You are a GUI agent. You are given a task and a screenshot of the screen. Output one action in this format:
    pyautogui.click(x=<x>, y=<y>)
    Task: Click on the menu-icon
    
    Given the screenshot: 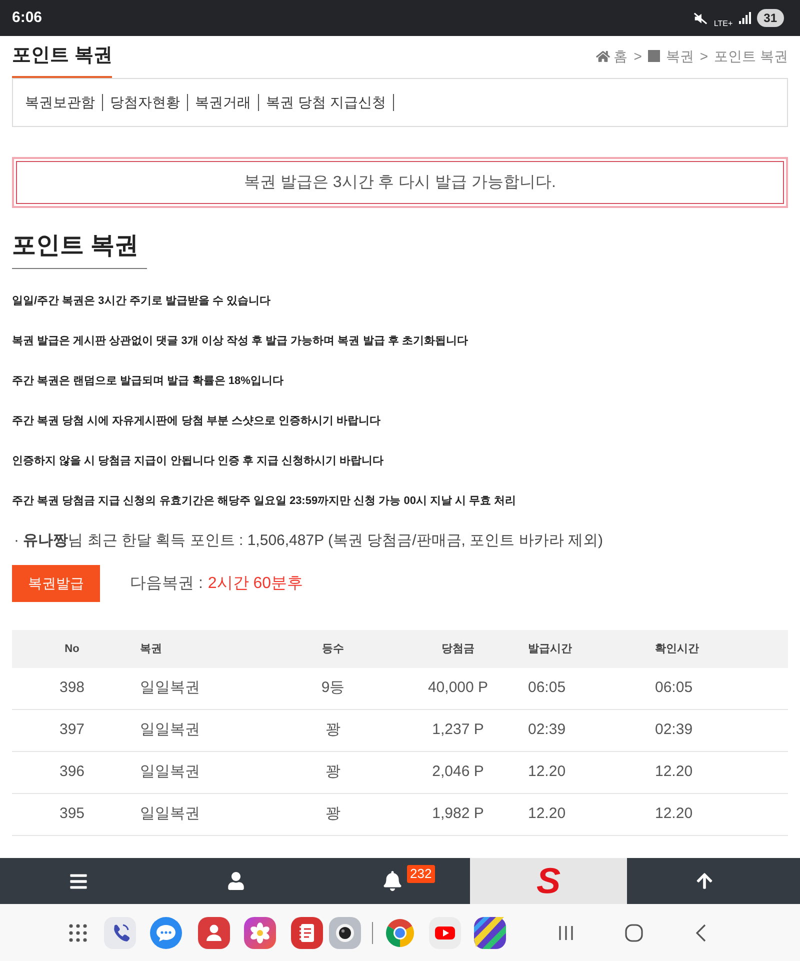 What is the action you would take?
    pyautogui.click(x=78, y=881)
    